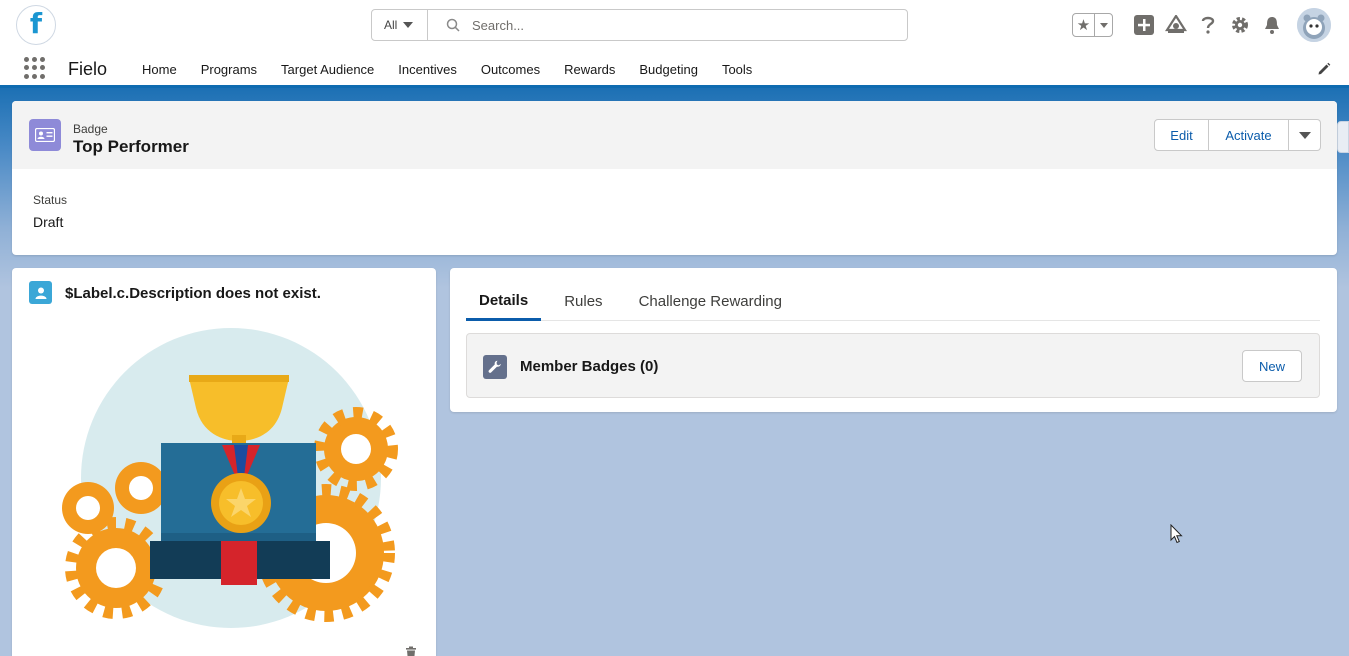 The height and width of the screenshot is (656, 1349). Describe the element at coordinates (710, 301) in the screenshot. I see `tab-challenge-rewarding: Challenge Rewarding` at that location.